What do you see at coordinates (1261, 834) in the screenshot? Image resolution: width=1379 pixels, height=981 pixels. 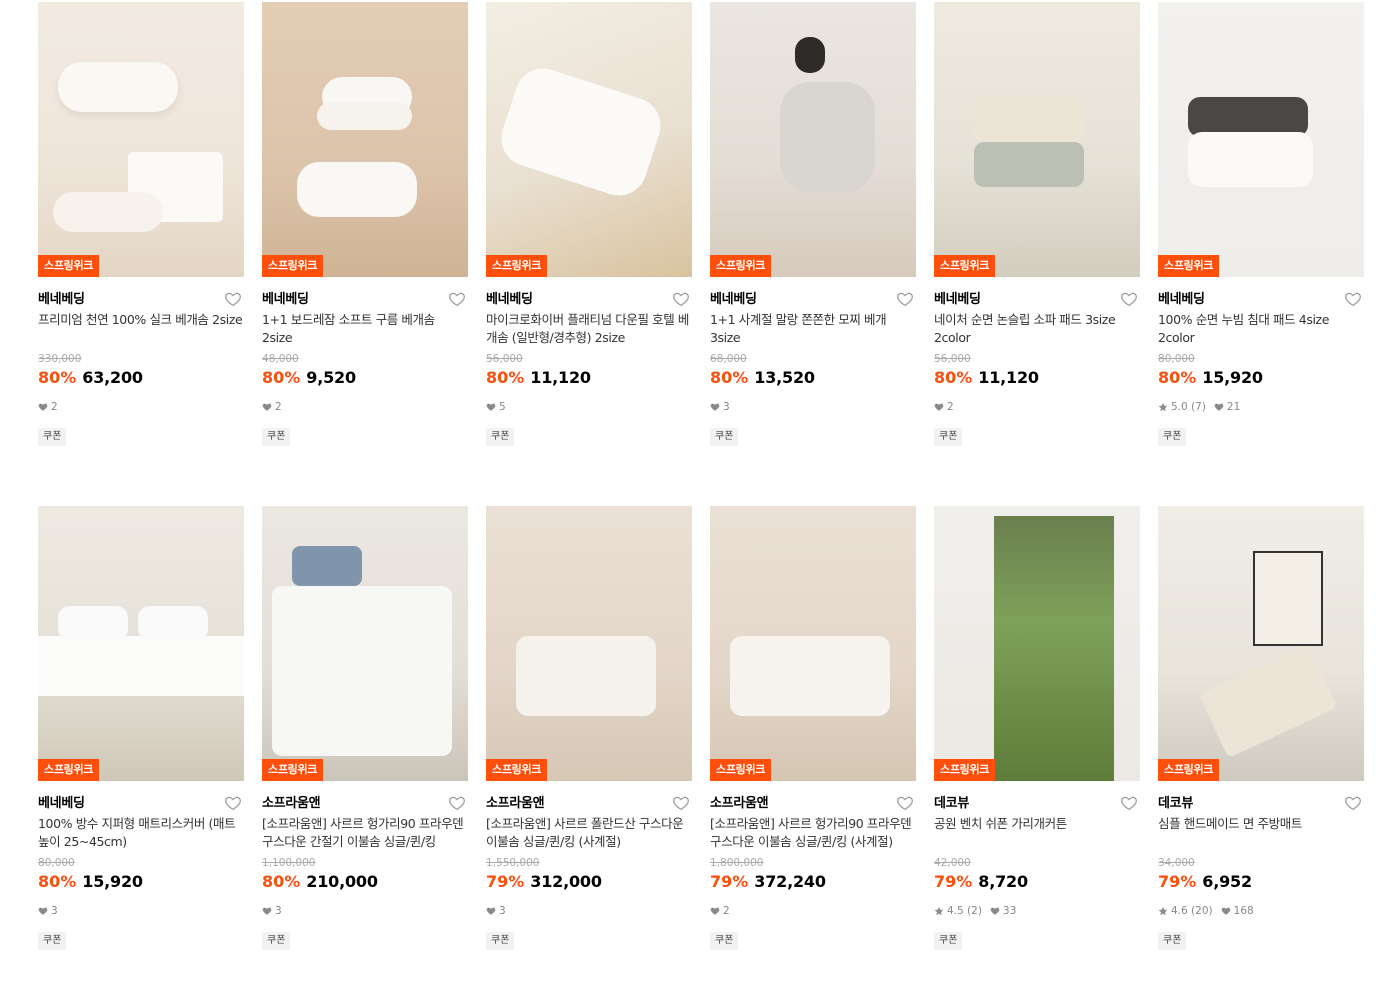 I see `product-title: 심플 핸드메이드 면 주방매트` at bounding box center [1261, 834].